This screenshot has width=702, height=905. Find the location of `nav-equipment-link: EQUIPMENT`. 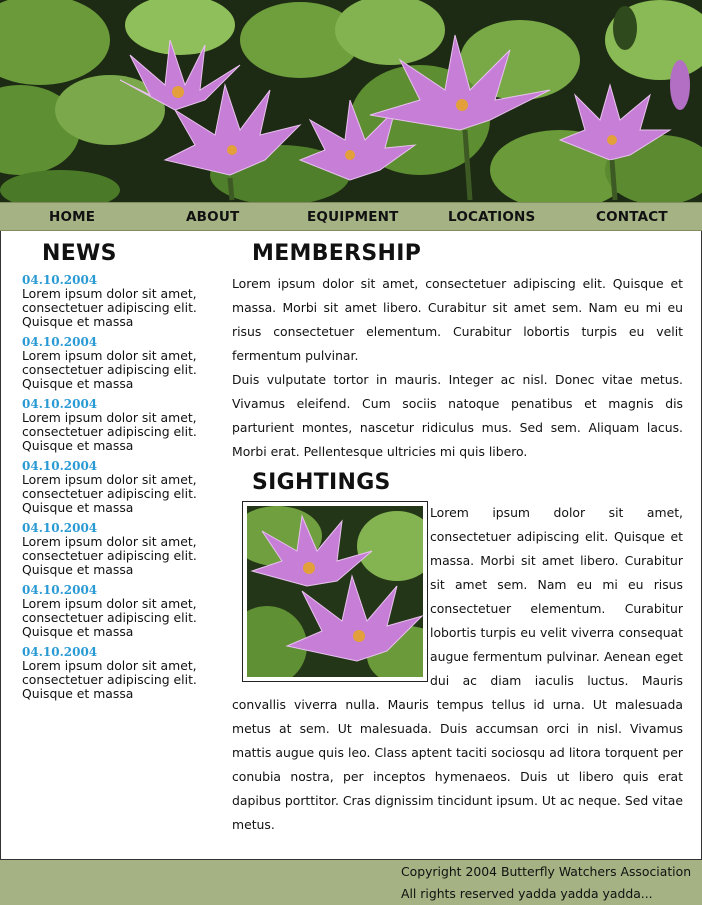

nav-equipment-link: EQUIPMENT is located at coordinates (353, 217).